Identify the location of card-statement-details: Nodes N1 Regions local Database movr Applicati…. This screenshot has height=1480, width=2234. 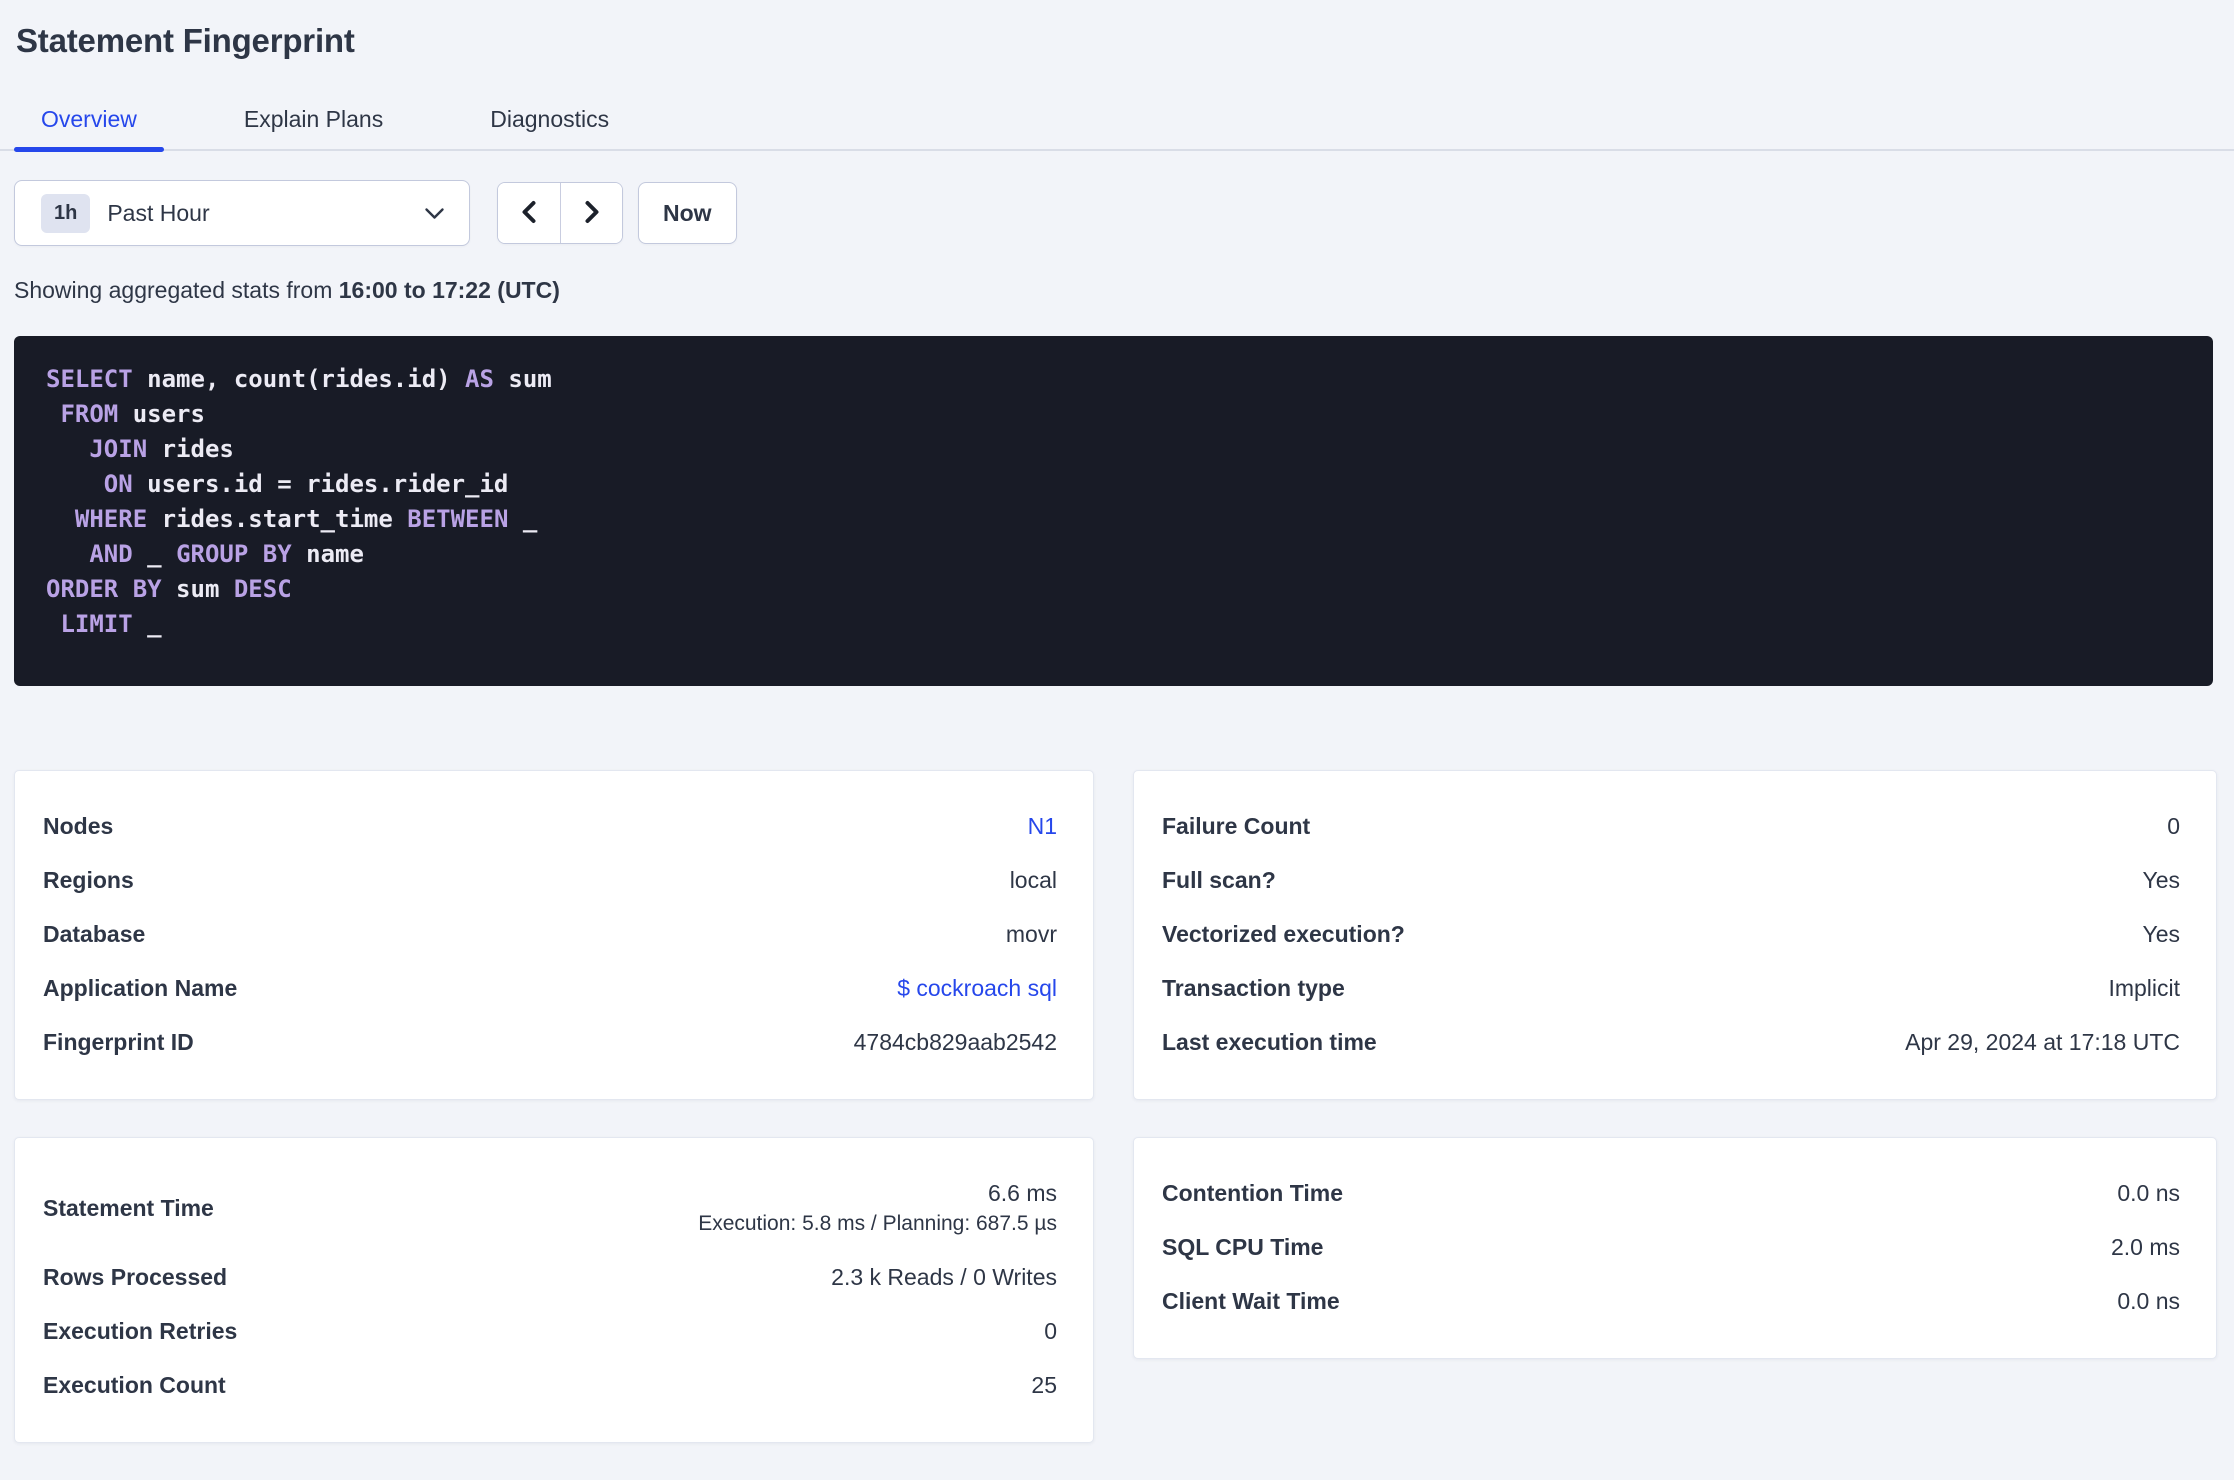
(554, 935).